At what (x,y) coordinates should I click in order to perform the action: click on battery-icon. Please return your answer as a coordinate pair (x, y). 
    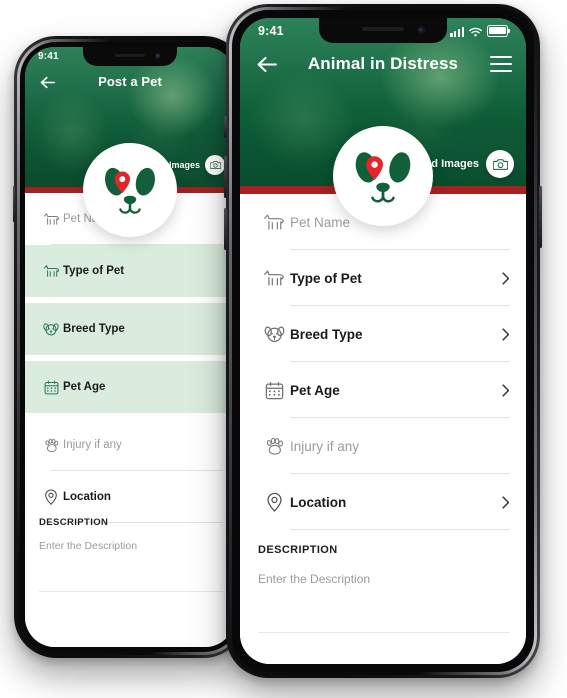
    Looking at the image, I should click on (497, 30).